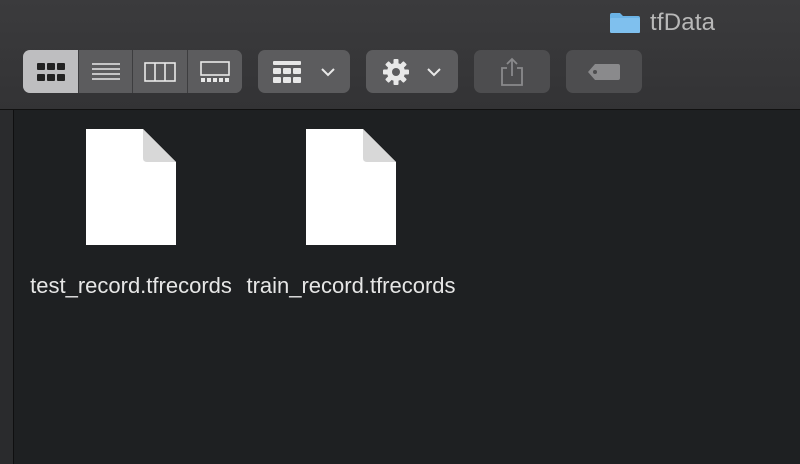 The width and height of the screenshot is (800, 464). I want to click on group-grid-icon, so click(287, 71).